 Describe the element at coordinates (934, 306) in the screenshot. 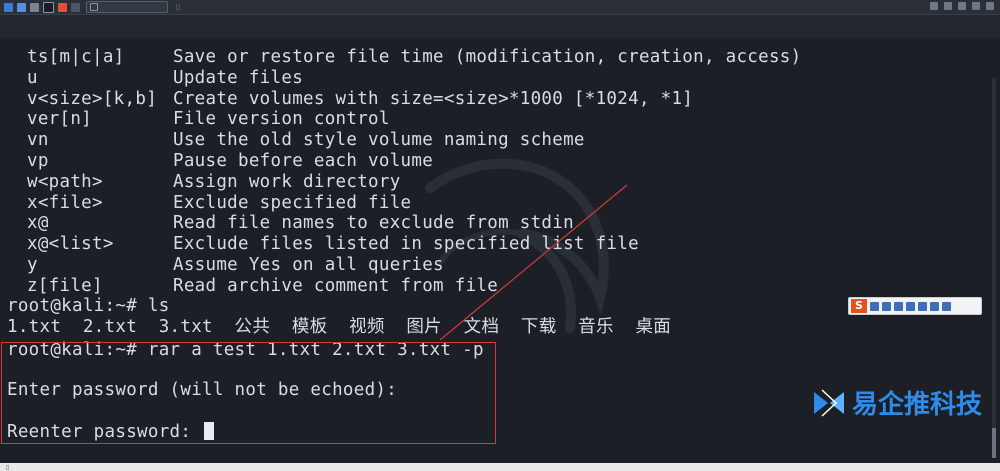

I see `ime-tools-icon` at that location.